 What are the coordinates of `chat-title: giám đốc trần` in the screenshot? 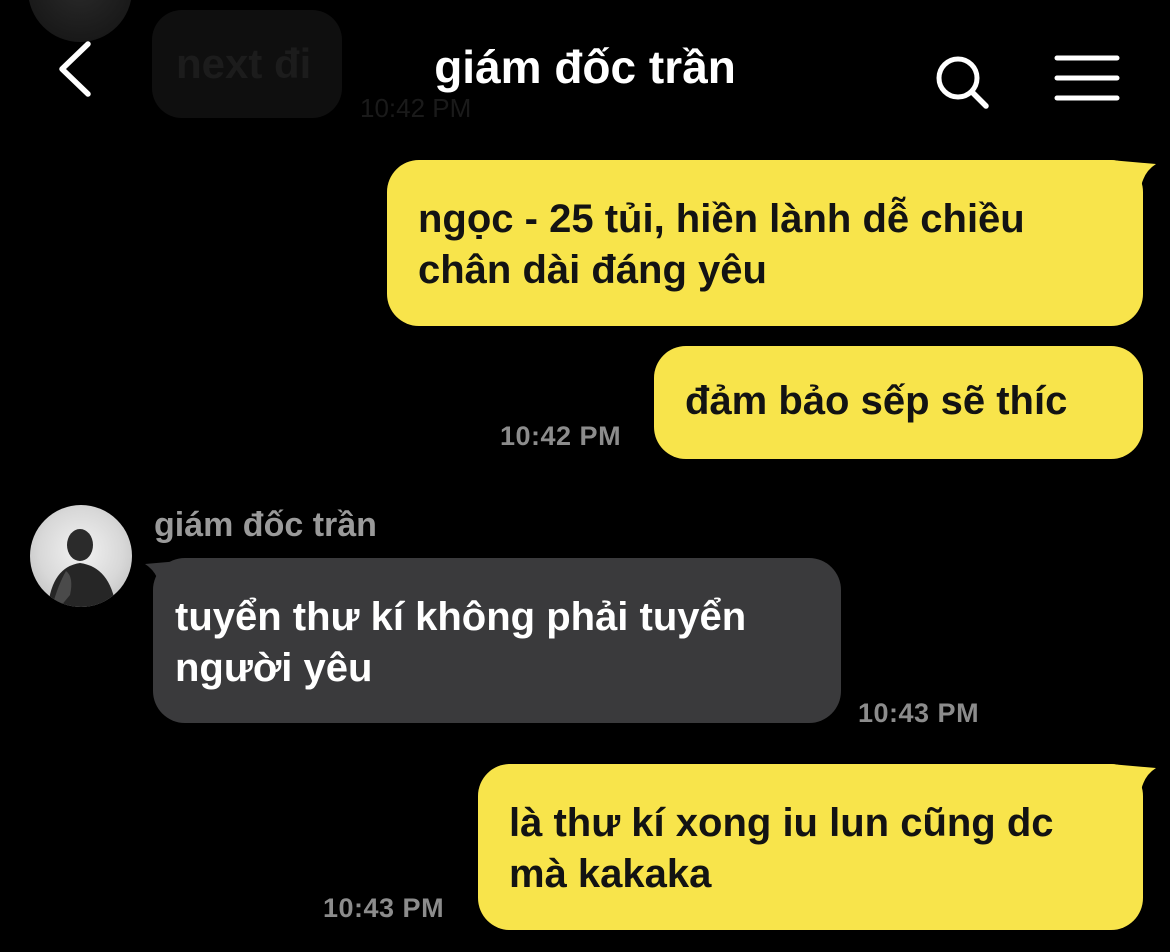 It's located at (585, 67).